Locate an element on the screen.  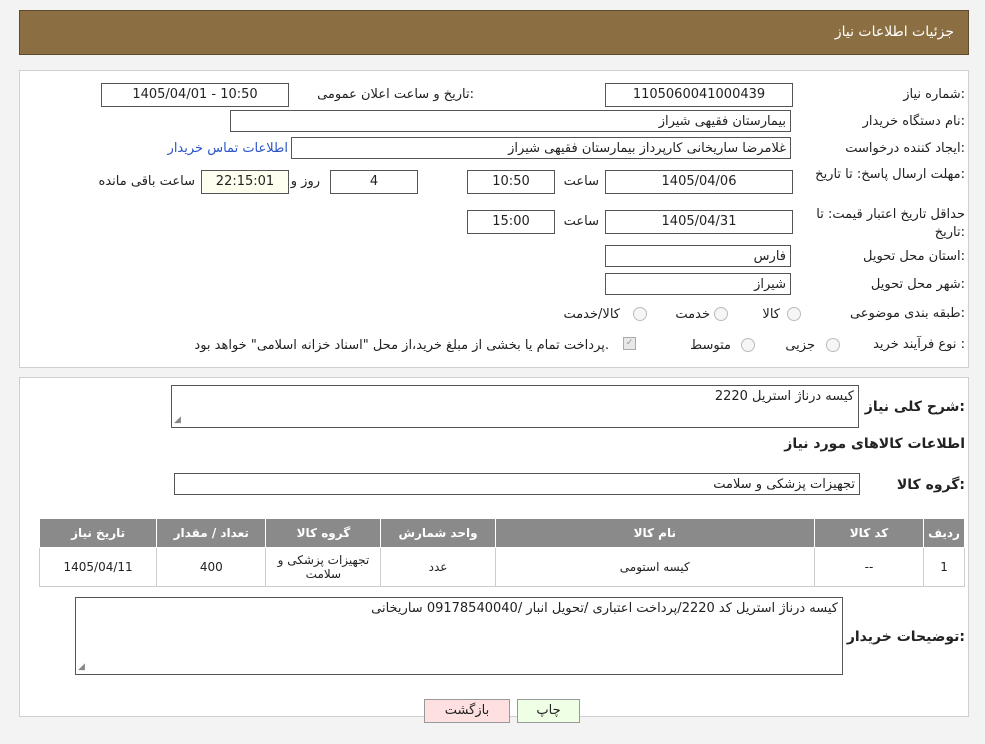
validity-time-label: ساعت is located at coordinates (581, 221).